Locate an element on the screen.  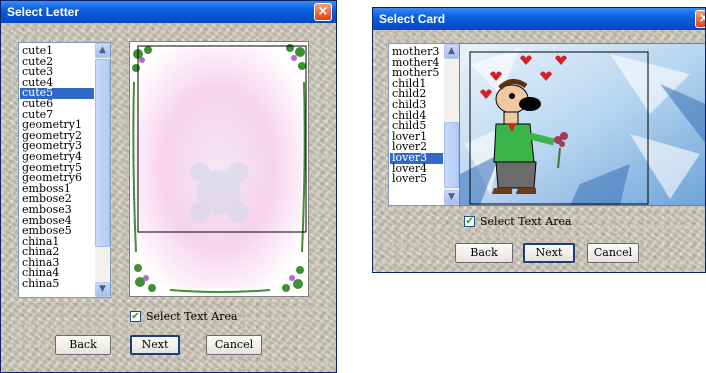
card-scrollbar: ▲ ▼ is located at coordinates (451, 124).